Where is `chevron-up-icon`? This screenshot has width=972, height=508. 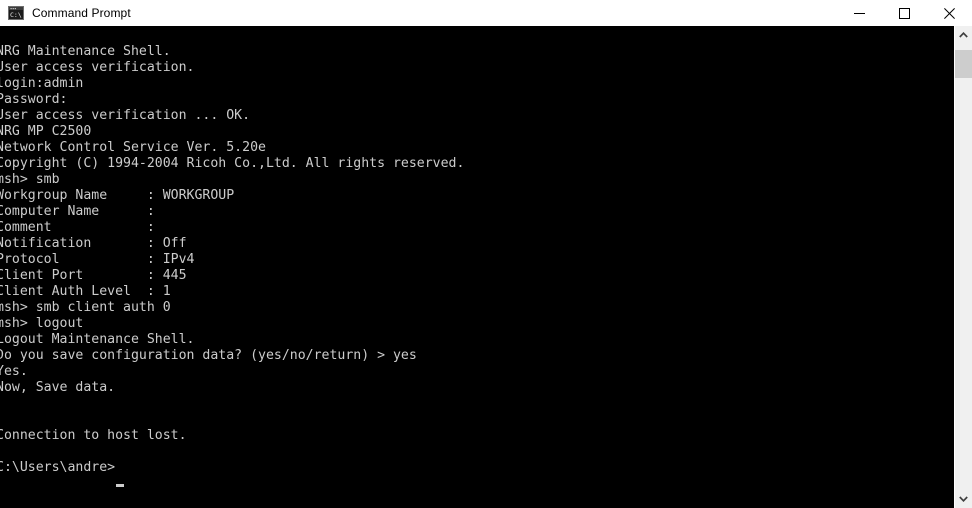 chevron-up-icon is located at coordinates (963, 35).